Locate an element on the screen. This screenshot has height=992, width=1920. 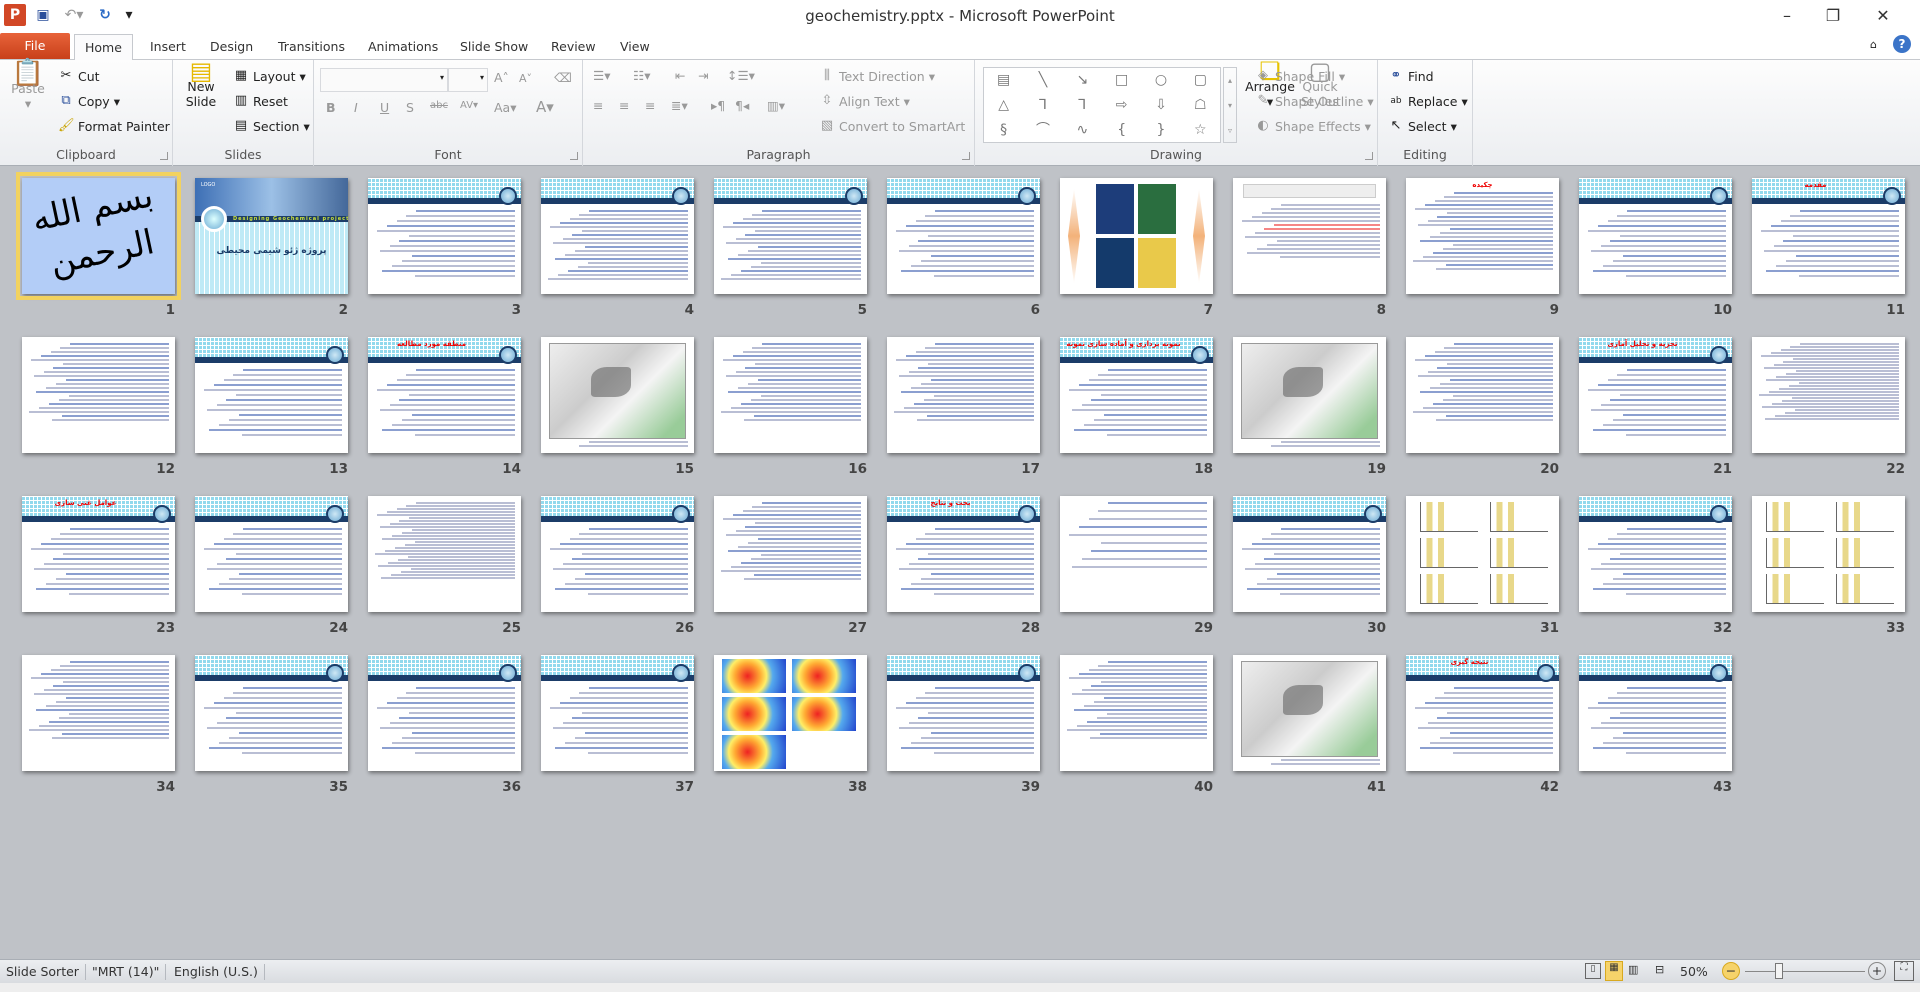
columns-icon: ▥▾ is located at coordinates (776, 105).